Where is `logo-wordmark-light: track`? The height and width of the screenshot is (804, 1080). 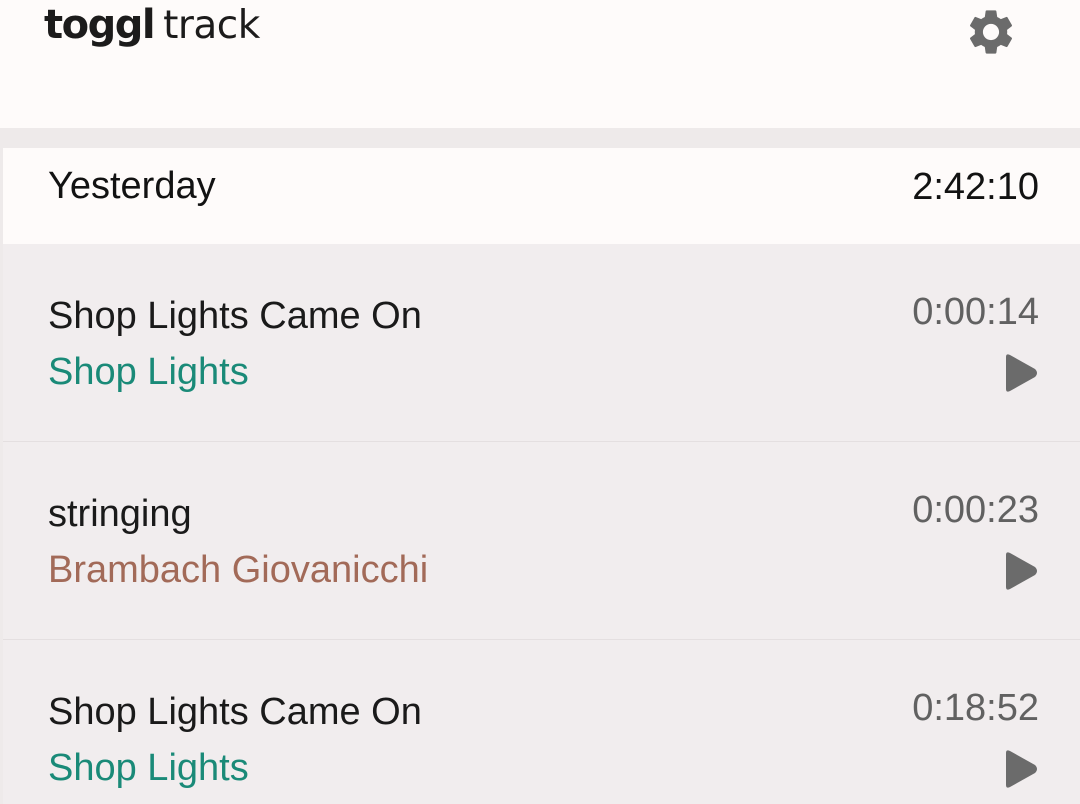 logo-wordmark-light: track is located at coordinates (211, 25).